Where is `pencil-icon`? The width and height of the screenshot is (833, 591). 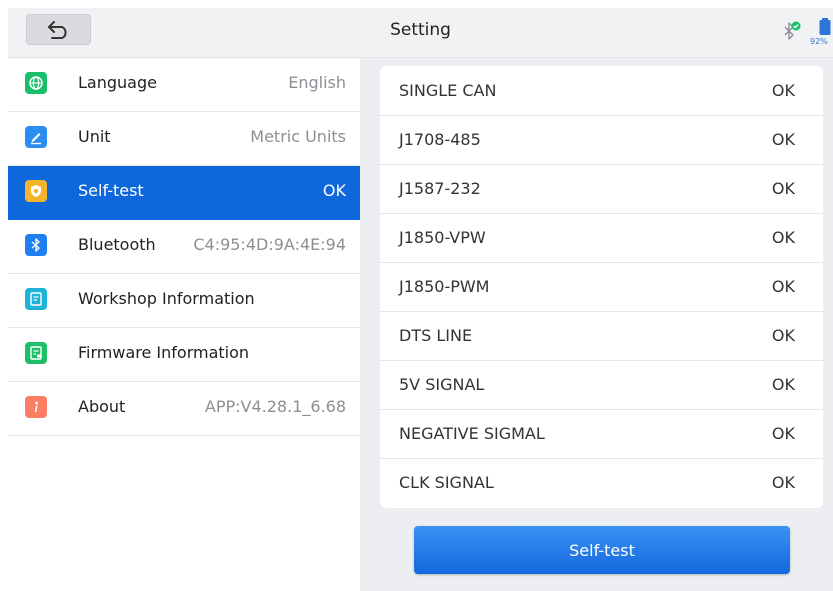 pencil-icon is located at coordinates (36, 137).